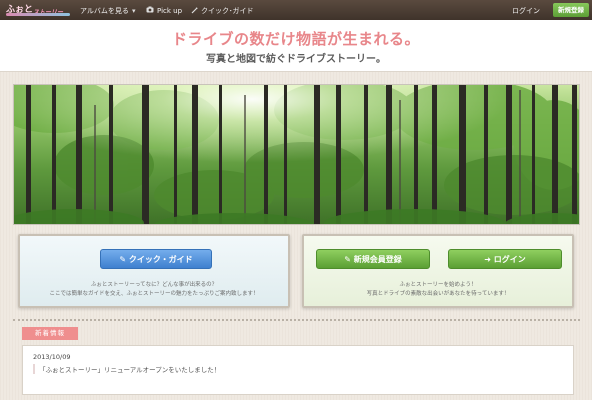  Describe the element at coordinates (571, 10) in the screenshot. I see `register-button: 新規登録` at that location.